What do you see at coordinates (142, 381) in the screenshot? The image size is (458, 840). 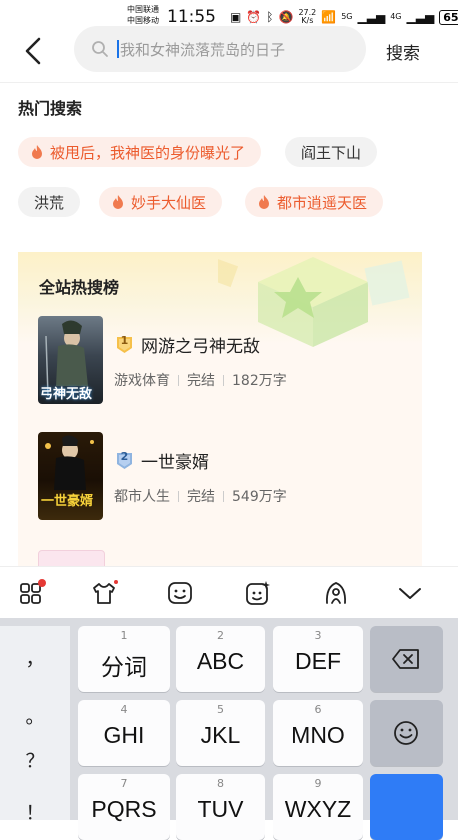 I see `book-genre: 游戏体育` at bounding box center [142, 381].